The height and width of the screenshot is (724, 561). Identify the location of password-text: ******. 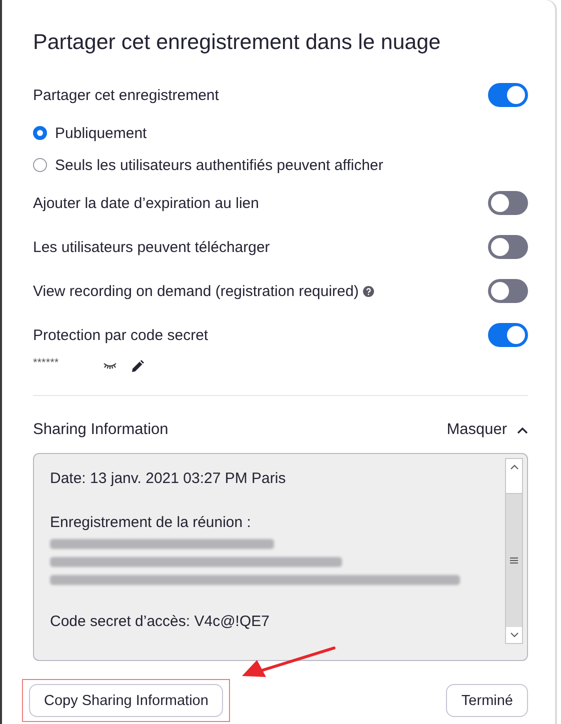
(46, 363).